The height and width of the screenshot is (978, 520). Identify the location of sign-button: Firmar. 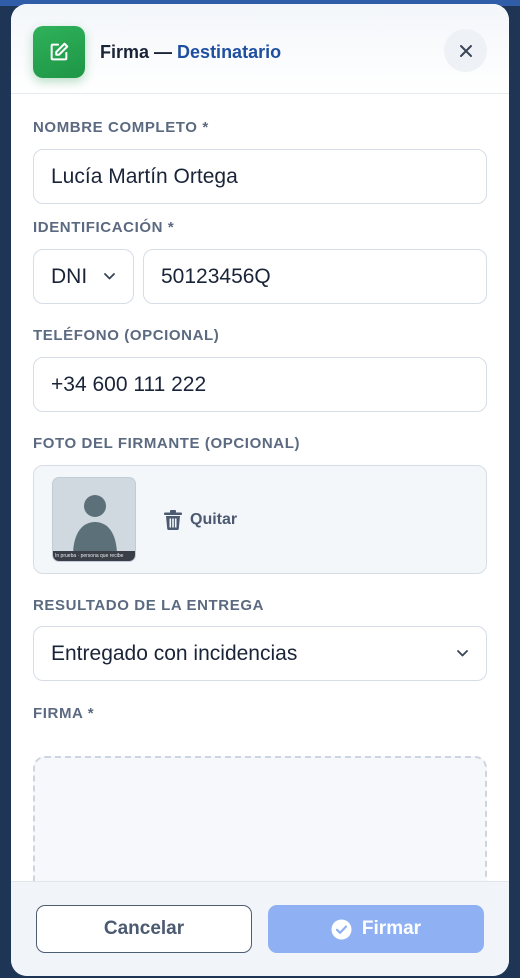
(376, 929).